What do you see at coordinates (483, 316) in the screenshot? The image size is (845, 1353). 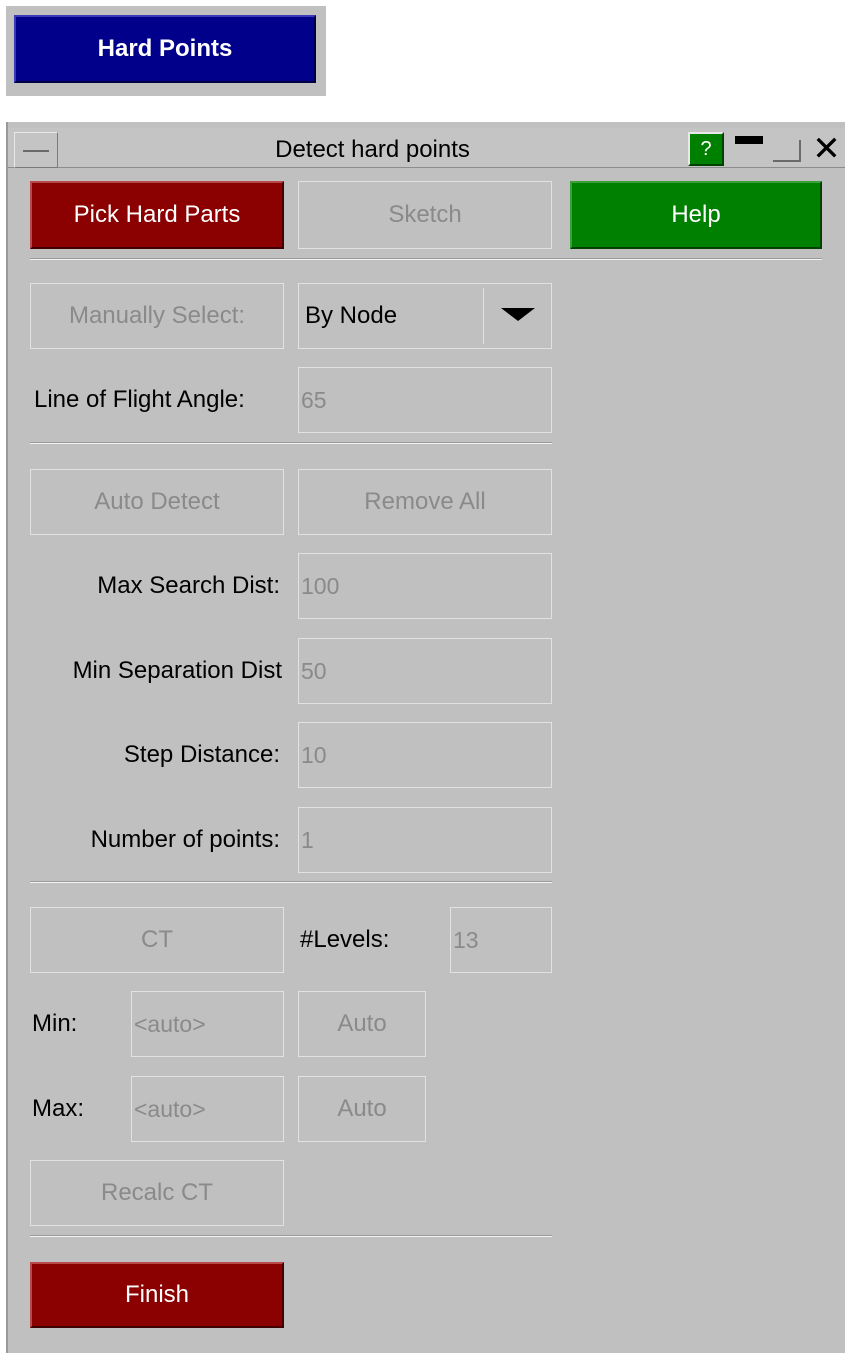 I see `dropdown-divider` at bounding box center [483, 316].